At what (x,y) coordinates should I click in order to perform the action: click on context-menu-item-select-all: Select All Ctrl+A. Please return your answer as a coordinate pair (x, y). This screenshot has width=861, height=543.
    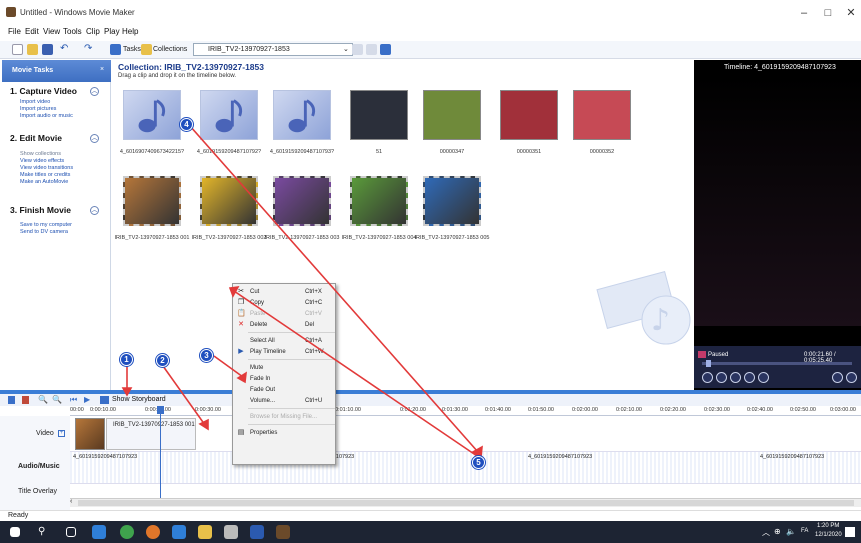
    Looking at the image, I should click on (285, 341).